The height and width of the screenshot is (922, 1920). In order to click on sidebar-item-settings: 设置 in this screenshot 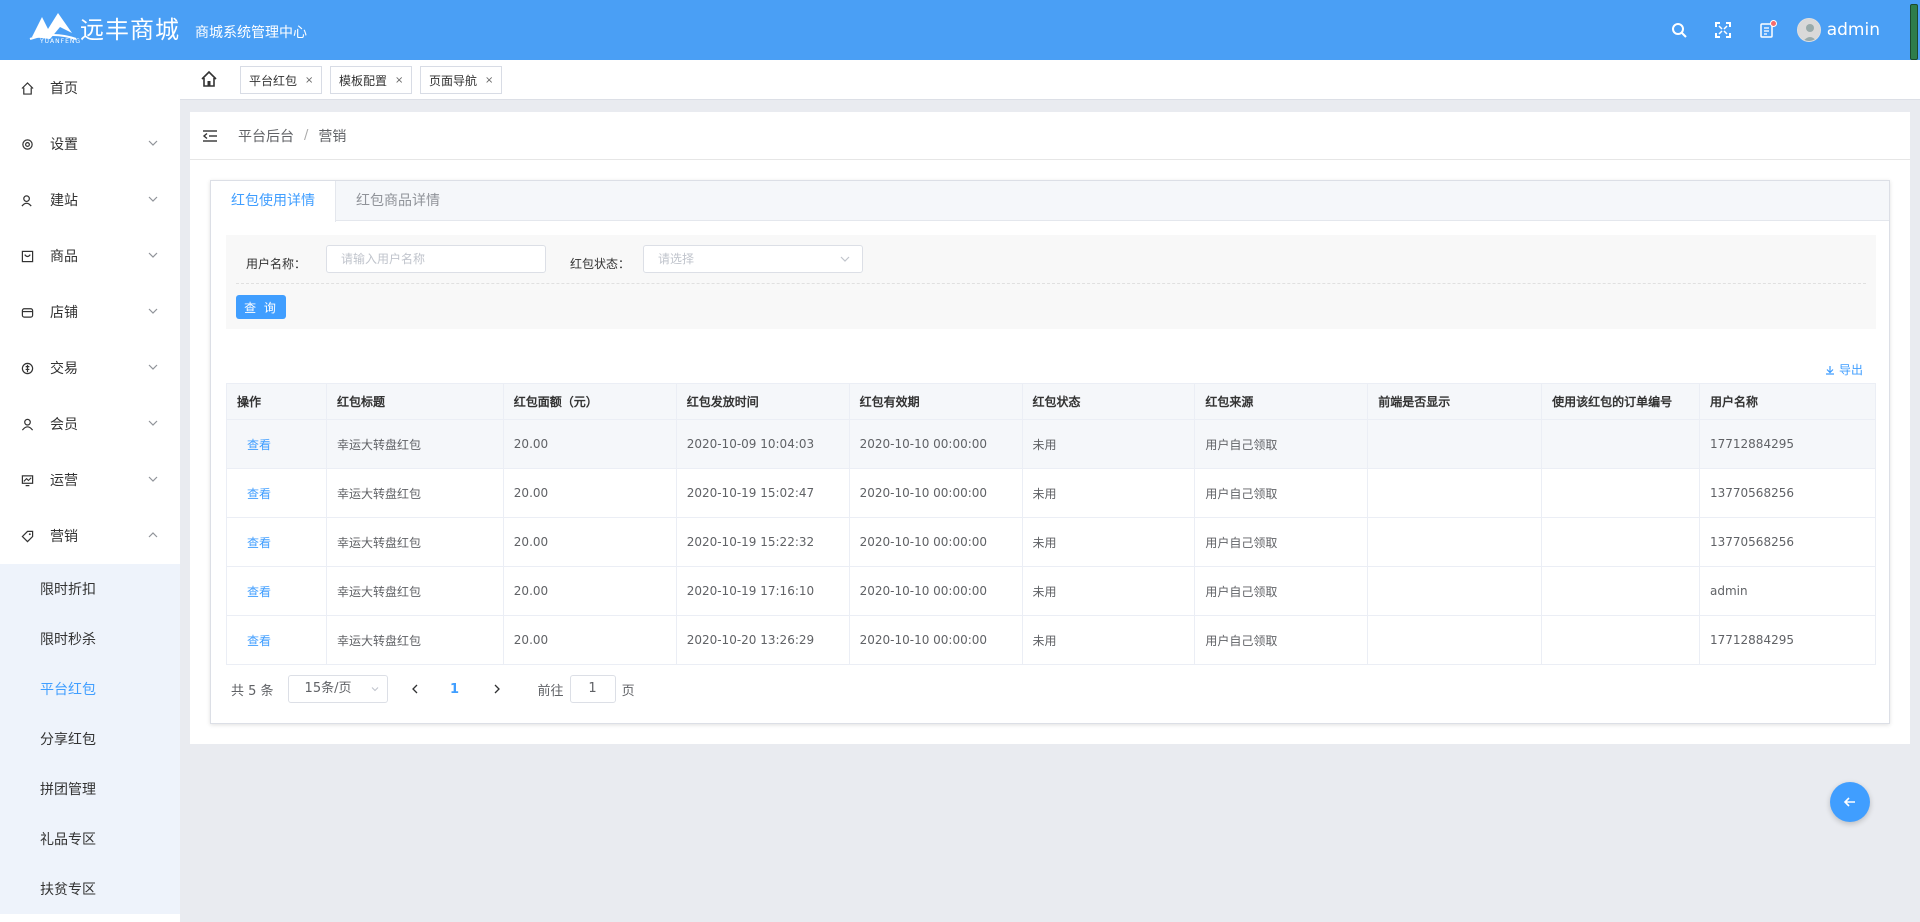, I will do `click(90, 144)`.